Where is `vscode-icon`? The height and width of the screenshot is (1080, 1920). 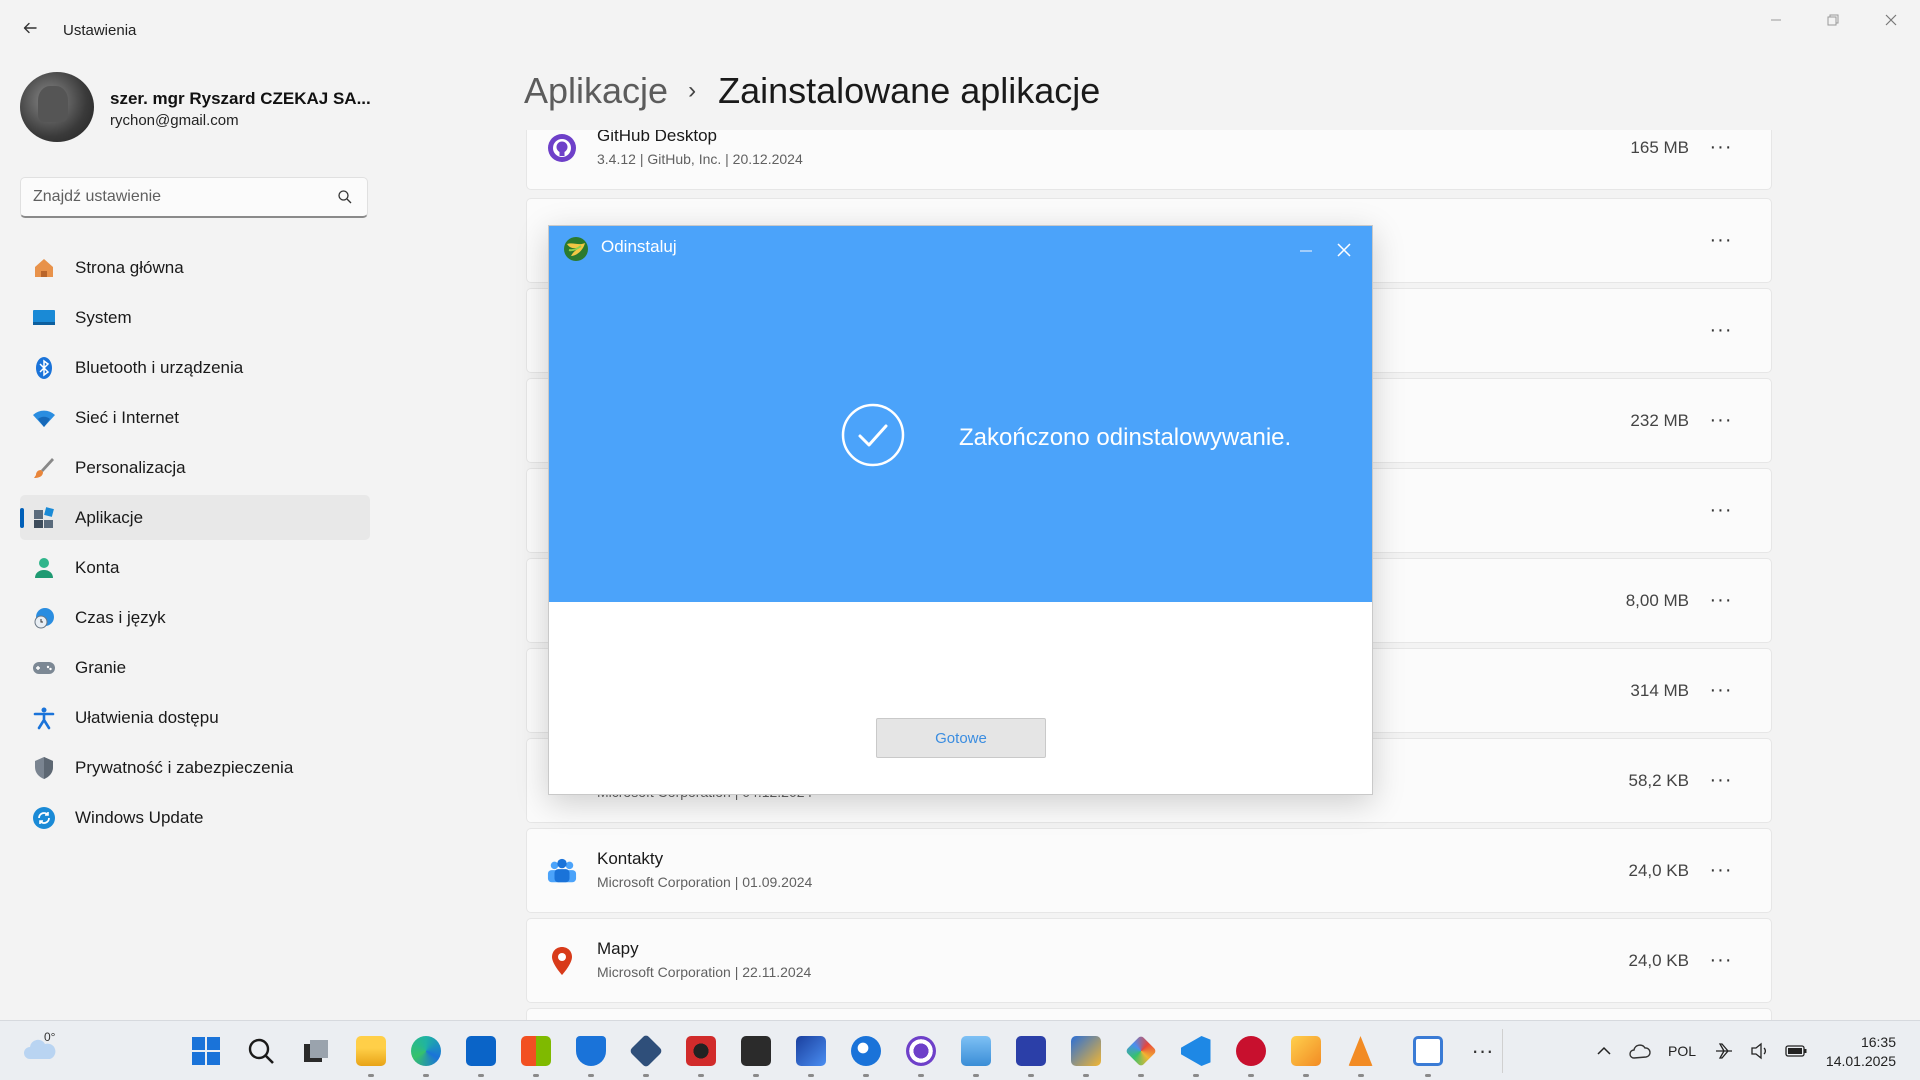 vscode-icon is located at coordinates (1195, 1051).